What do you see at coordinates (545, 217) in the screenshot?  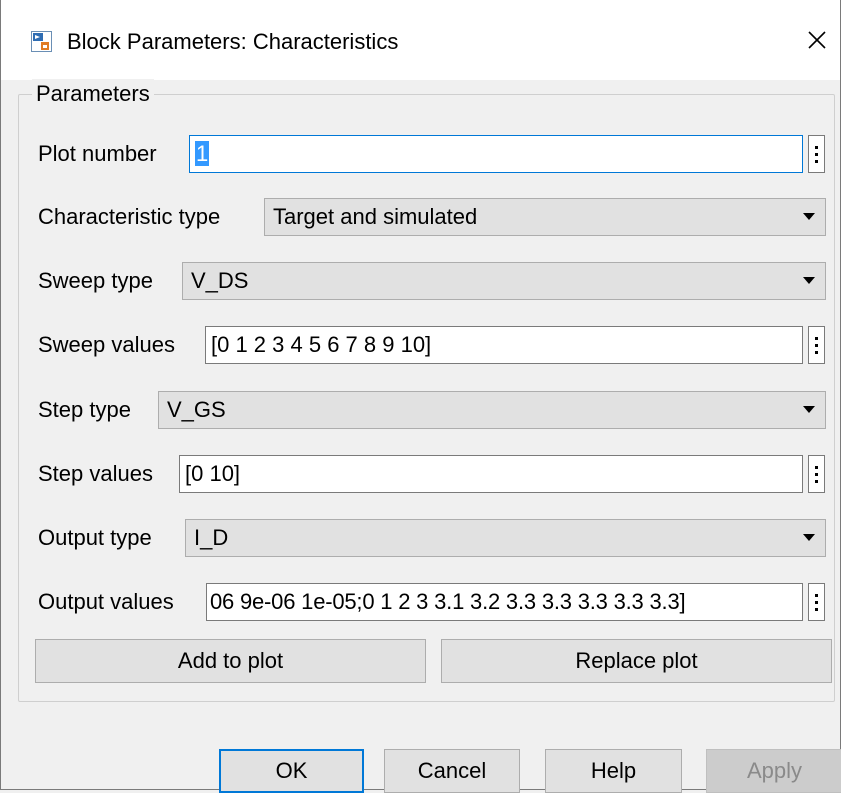 I see `characteristic-type-dropdown: Target and simulated` at bounding box center [545, 217].